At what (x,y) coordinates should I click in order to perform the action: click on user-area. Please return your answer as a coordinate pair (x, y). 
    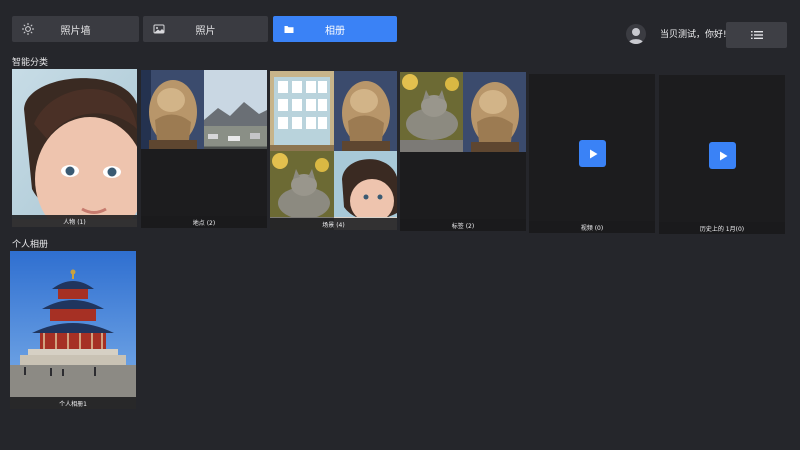
    Looking at the image, I should click on (636, 34).